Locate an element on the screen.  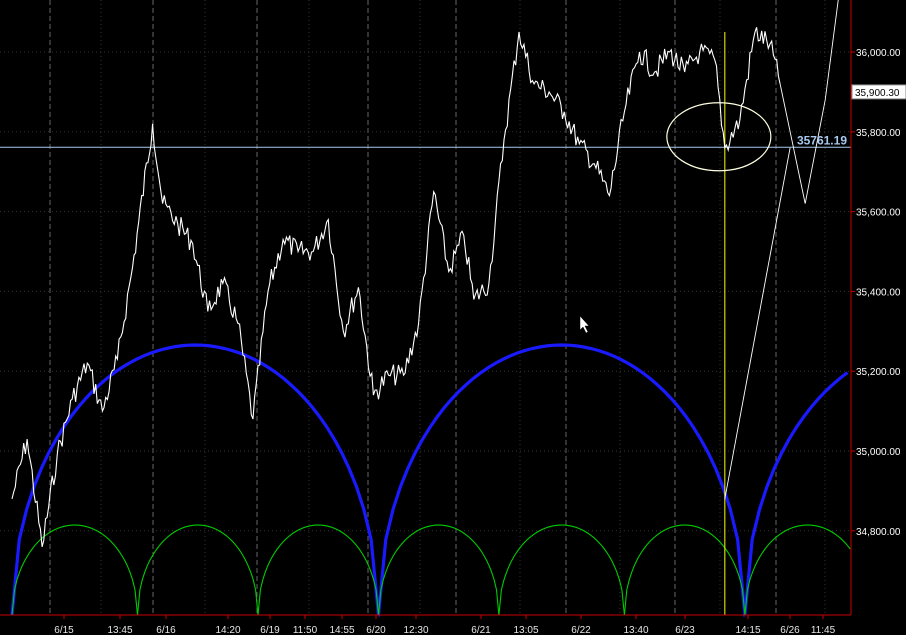
x-tick-label: 12:30 is located at coordinates (415, 630).